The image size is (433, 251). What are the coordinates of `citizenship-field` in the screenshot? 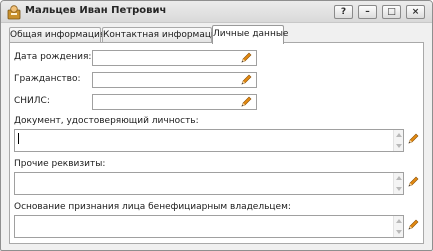 It's located at (174, 80).